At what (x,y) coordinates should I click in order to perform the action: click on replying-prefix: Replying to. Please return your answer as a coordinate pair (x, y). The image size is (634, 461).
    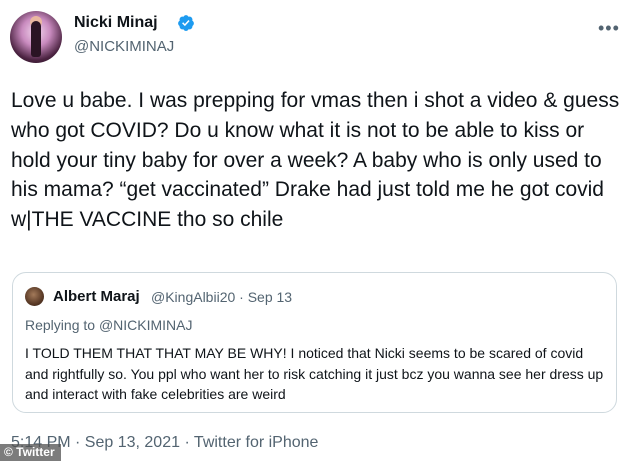
    Looking at the image, I should click on (60, 325).